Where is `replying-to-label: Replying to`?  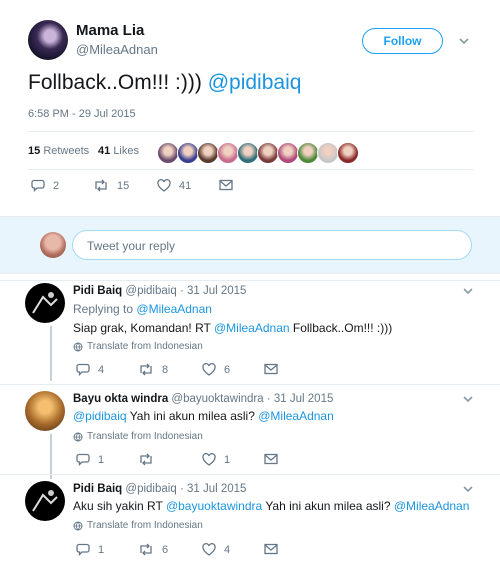 replying-to-label: Replying to is located at coordinates (103, 309).